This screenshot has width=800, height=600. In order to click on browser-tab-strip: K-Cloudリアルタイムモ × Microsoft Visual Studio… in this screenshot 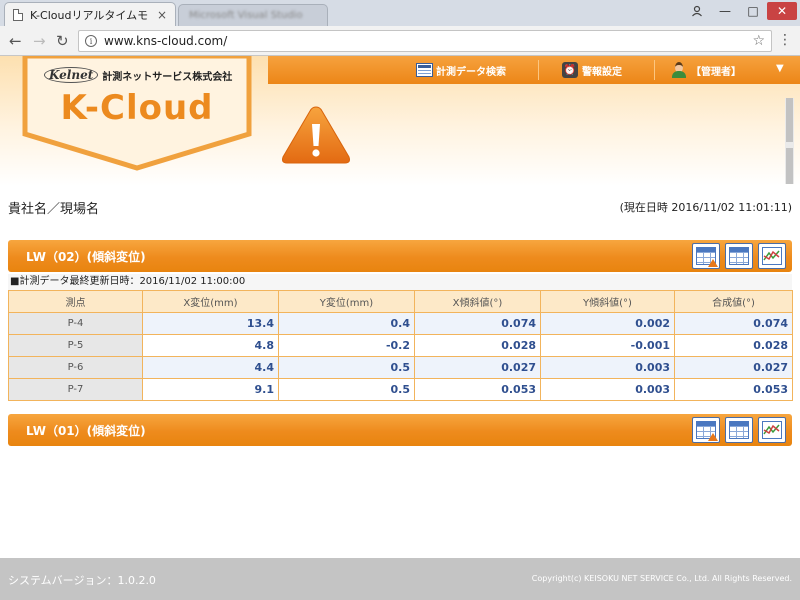, I will do `click(400, 13)`.